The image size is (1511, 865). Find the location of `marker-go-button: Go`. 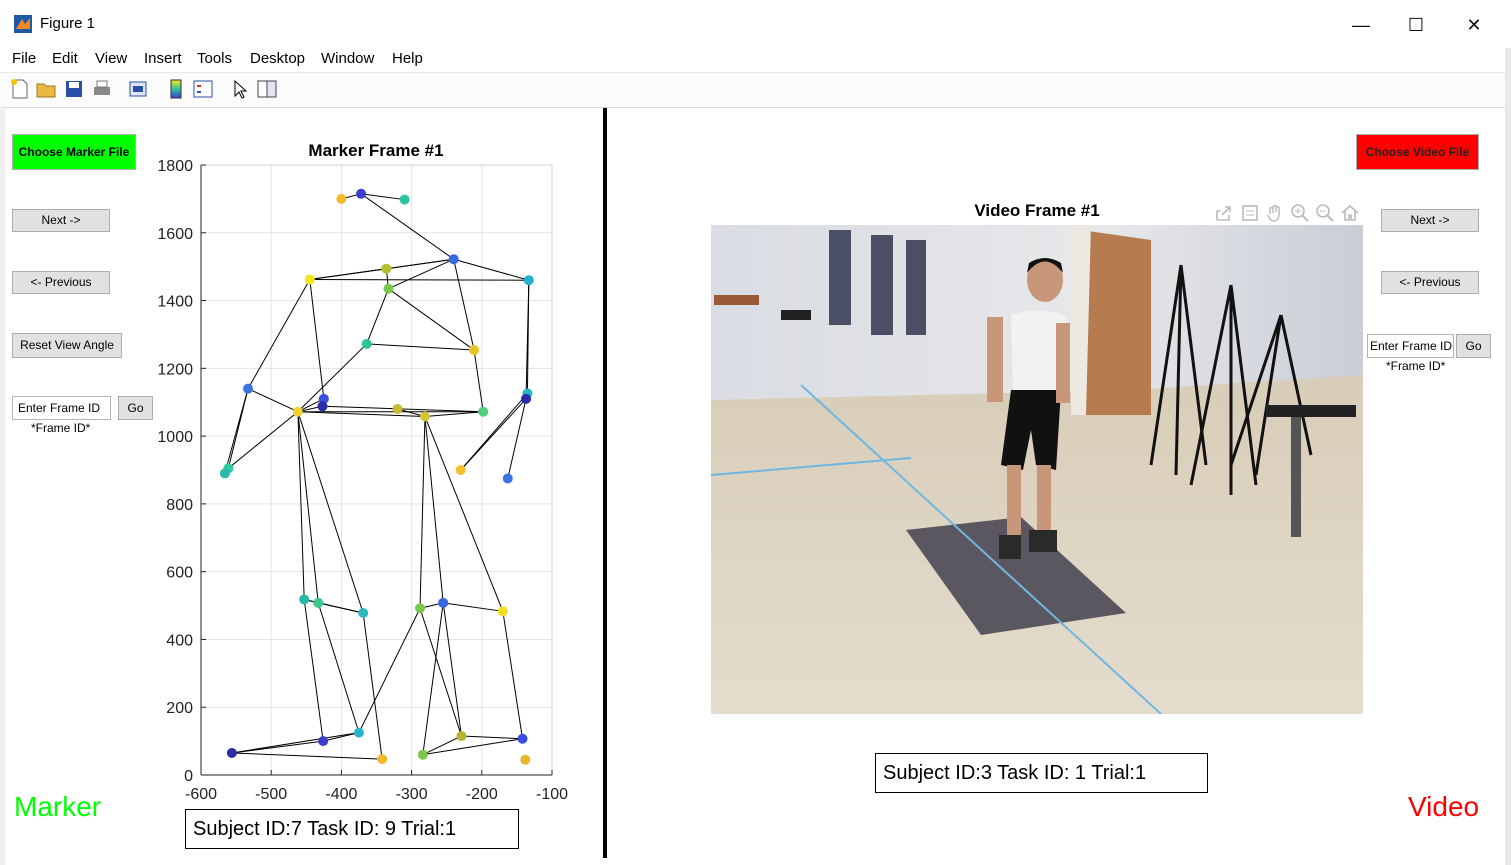

marker-go-button: Go is located at coordinates (135, 408).